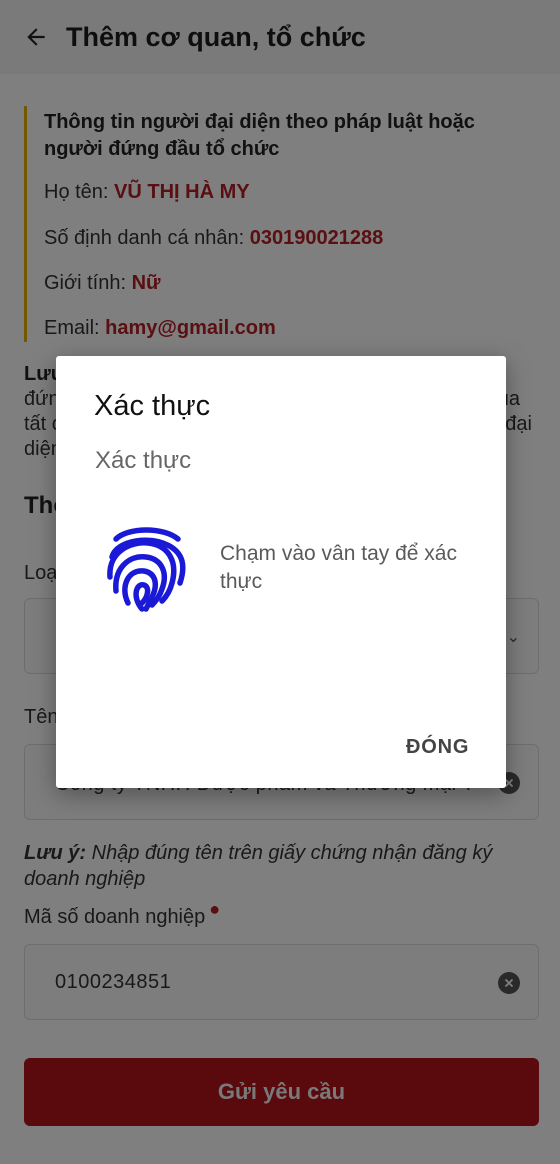 The width and height of the screenshot is (560, 1164). I want to click on dialog-subtitle: Xác thực, so click(143, 460).